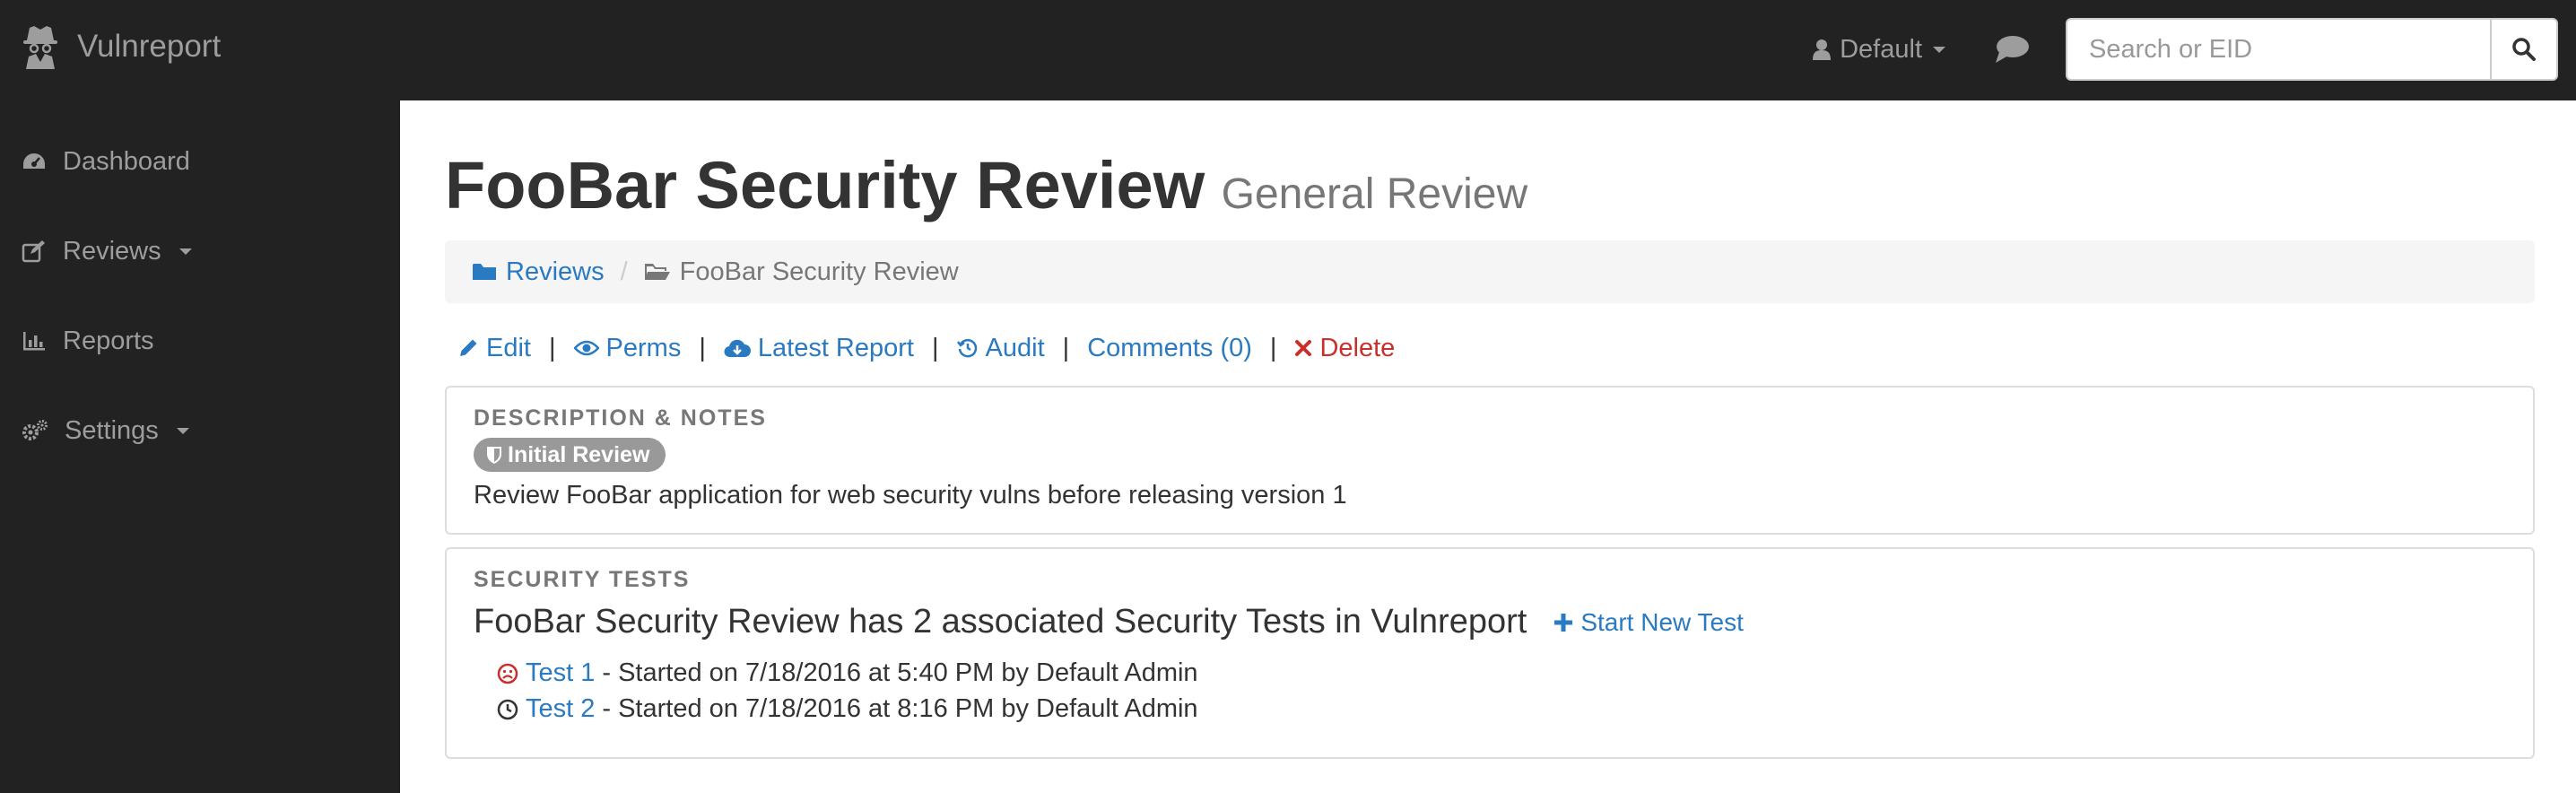 The width and height of the screenshot is (2576, 793). I want to click on sidebar-item-settings: Settings, so click(105, 431).